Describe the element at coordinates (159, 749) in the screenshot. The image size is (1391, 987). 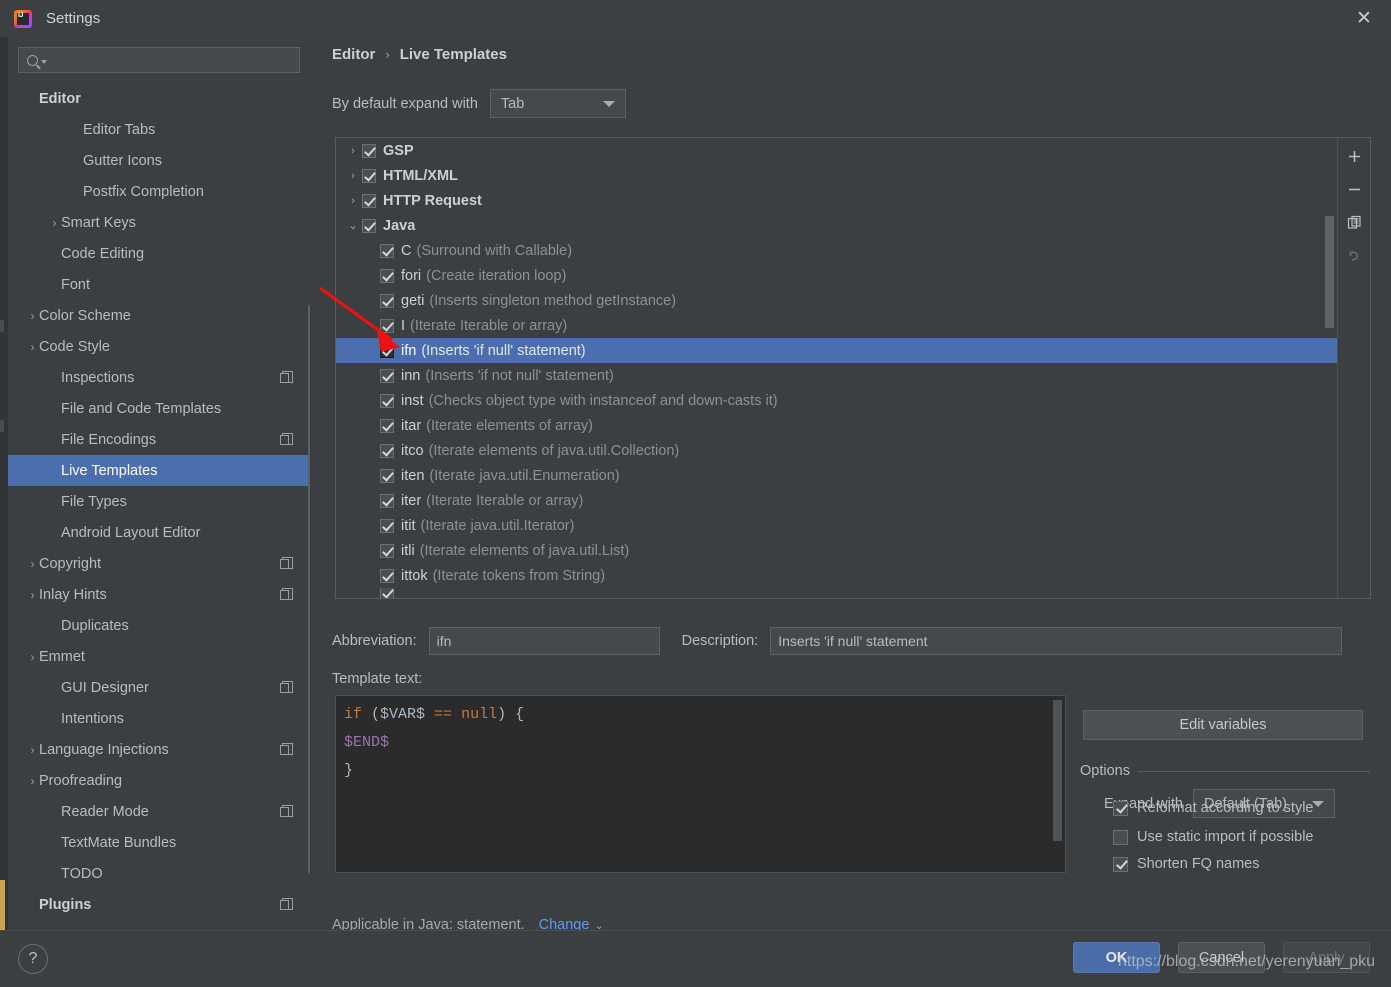
I see `sidebar-item-language-injections: › Language Injections` at that location.